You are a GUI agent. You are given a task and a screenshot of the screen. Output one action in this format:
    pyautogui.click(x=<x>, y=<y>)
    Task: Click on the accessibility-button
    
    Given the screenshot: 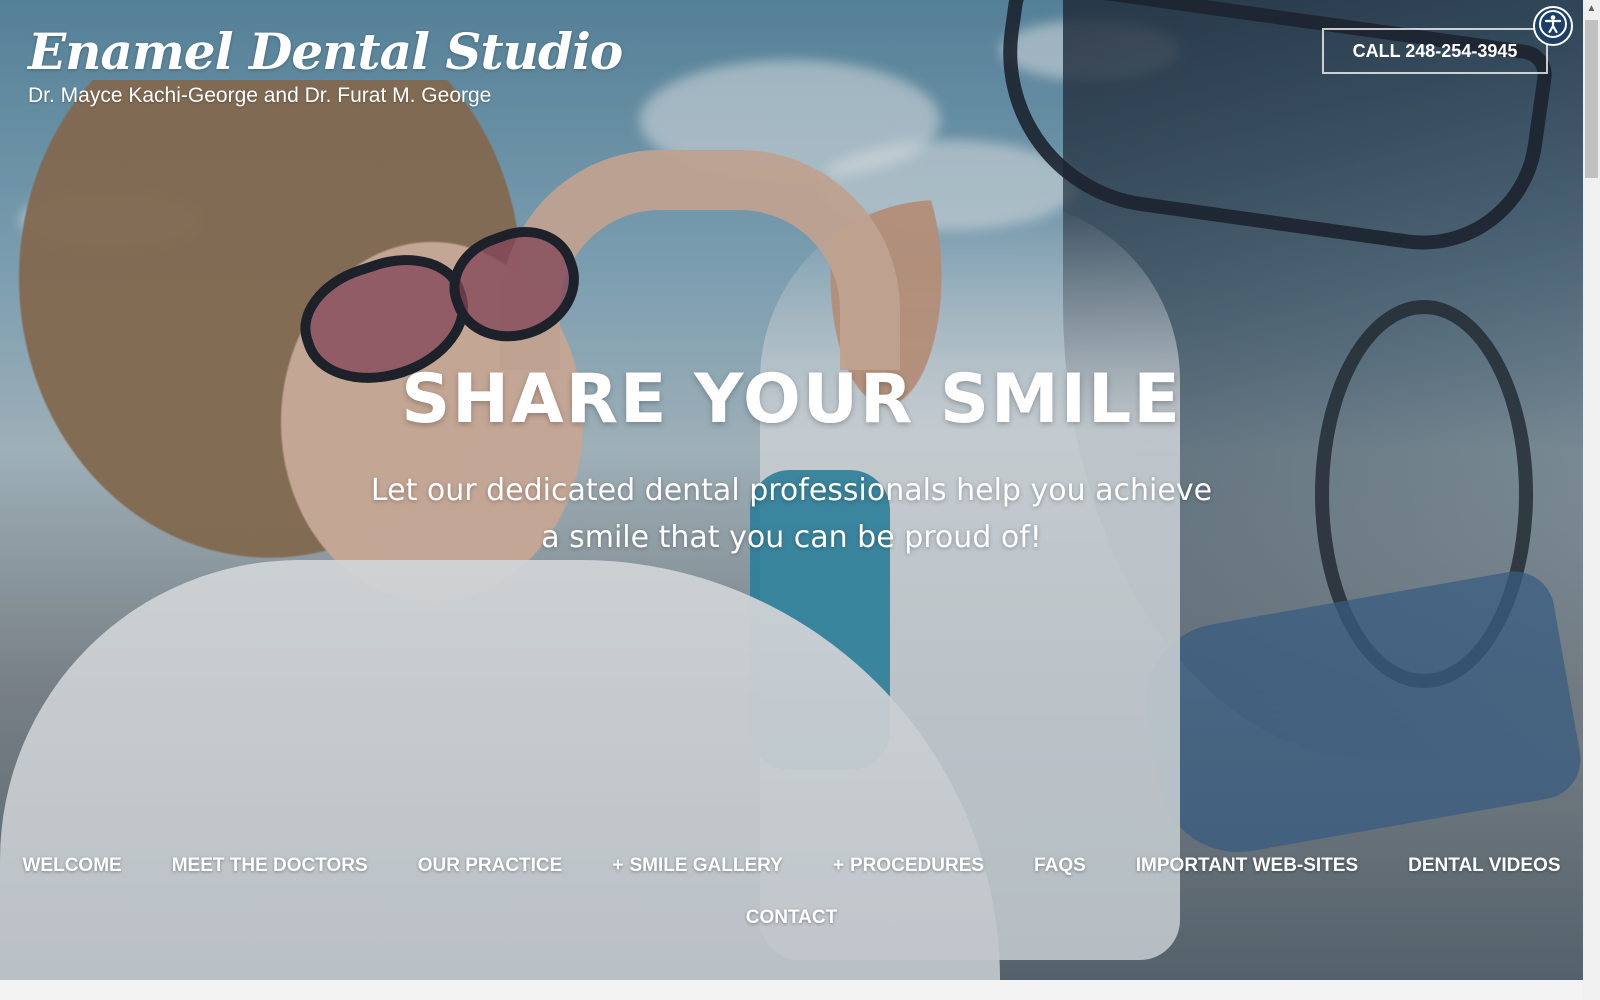 What is the action you would take?
    pyautogui.click(x=1553, y=26)
    